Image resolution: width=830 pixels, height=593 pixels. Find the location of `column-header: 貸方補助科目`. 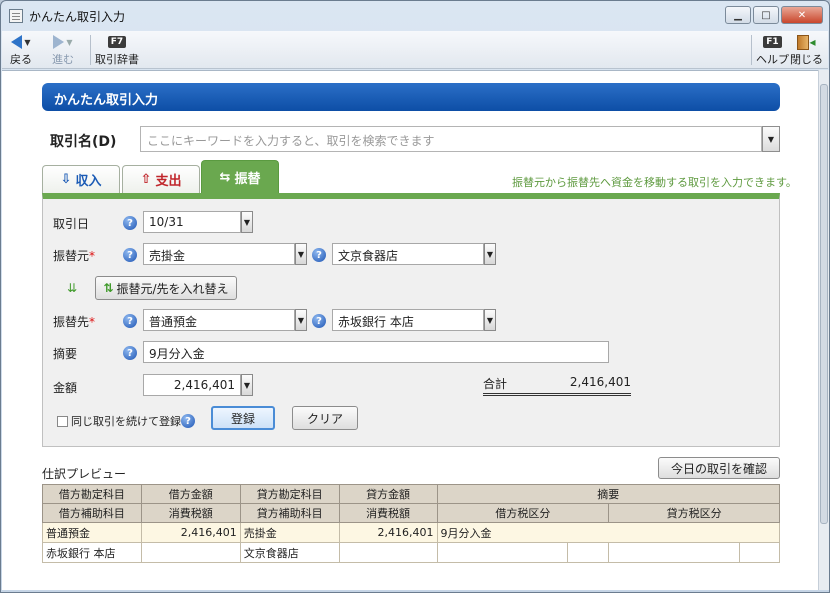

column-header: 貸方補助科目 is located at coordinates (289, 513).